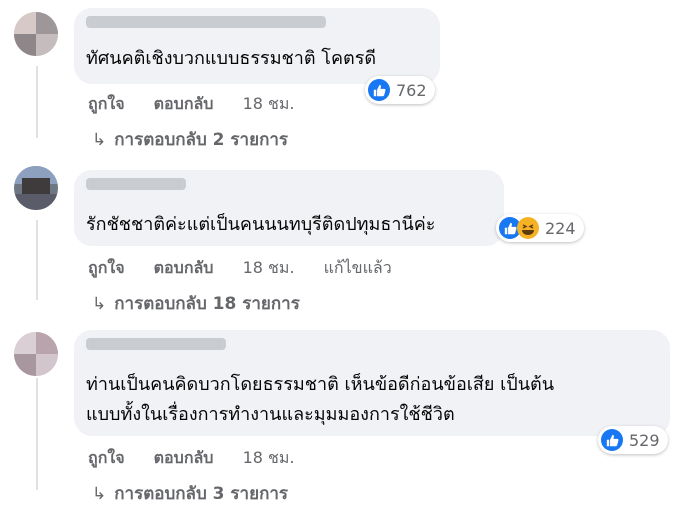 The width and height of the screenshot is (700, 507). I want to click on reaction-summary: 529, so click(633, 440).